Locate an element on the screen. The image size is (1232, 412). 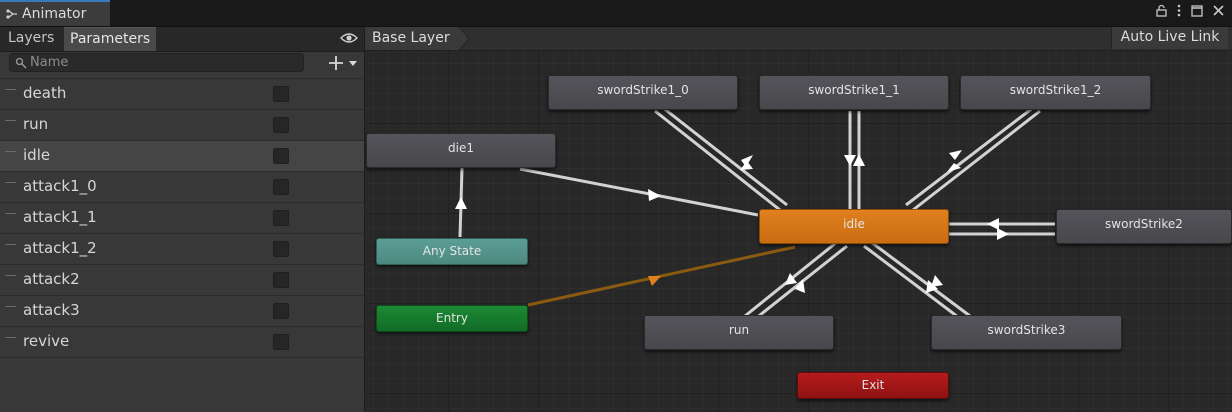
parameter-name: attack2 is located at coordinates (51, 279).